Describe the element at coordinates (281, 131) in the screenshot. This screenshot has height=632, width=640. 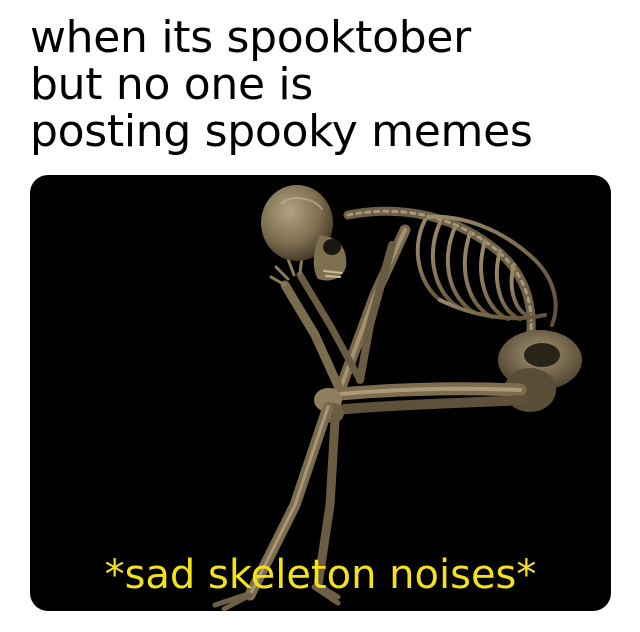
I see `top-caption-line-3: posting spooky memes` at that location.